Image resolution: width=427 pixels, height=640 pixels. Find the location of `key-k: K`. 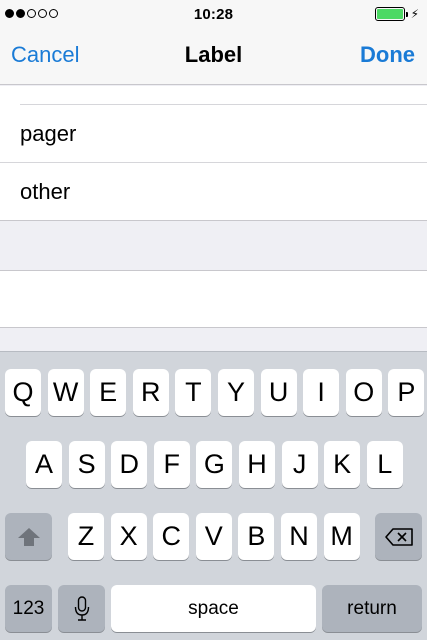

key-k: K is located at coordinates (342, 464).